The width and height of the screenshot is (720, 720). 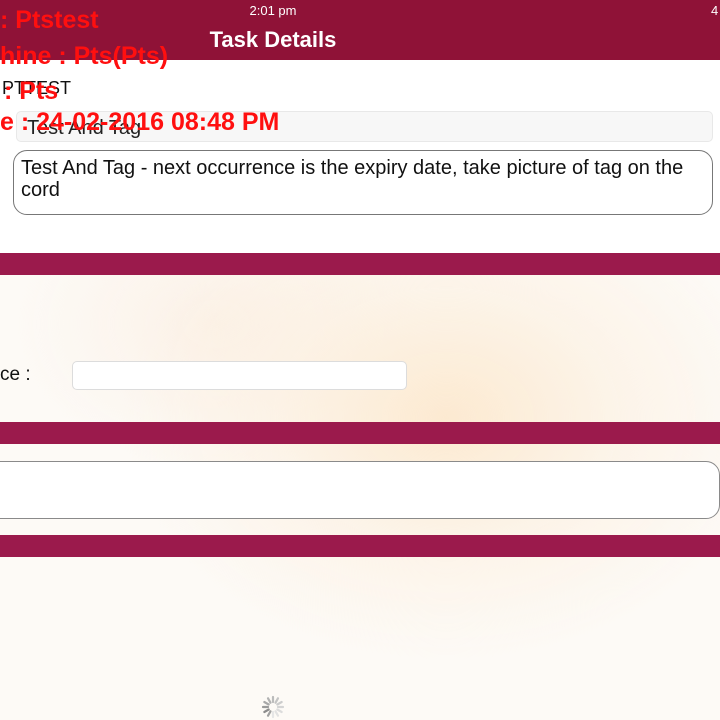 I want to click on reference-input, so click(x=239, y=375).